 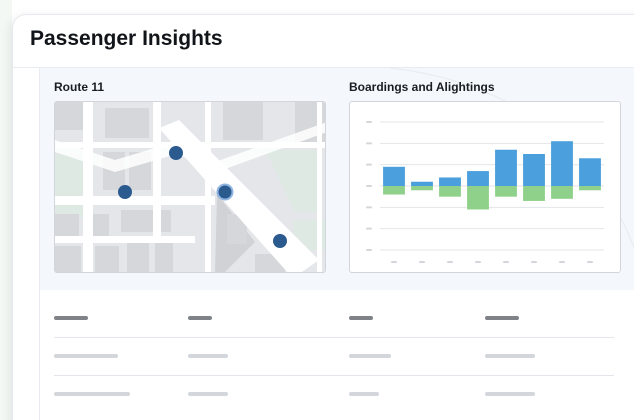 I want to click on route-title: Route 11, so click(x=79, y=87).